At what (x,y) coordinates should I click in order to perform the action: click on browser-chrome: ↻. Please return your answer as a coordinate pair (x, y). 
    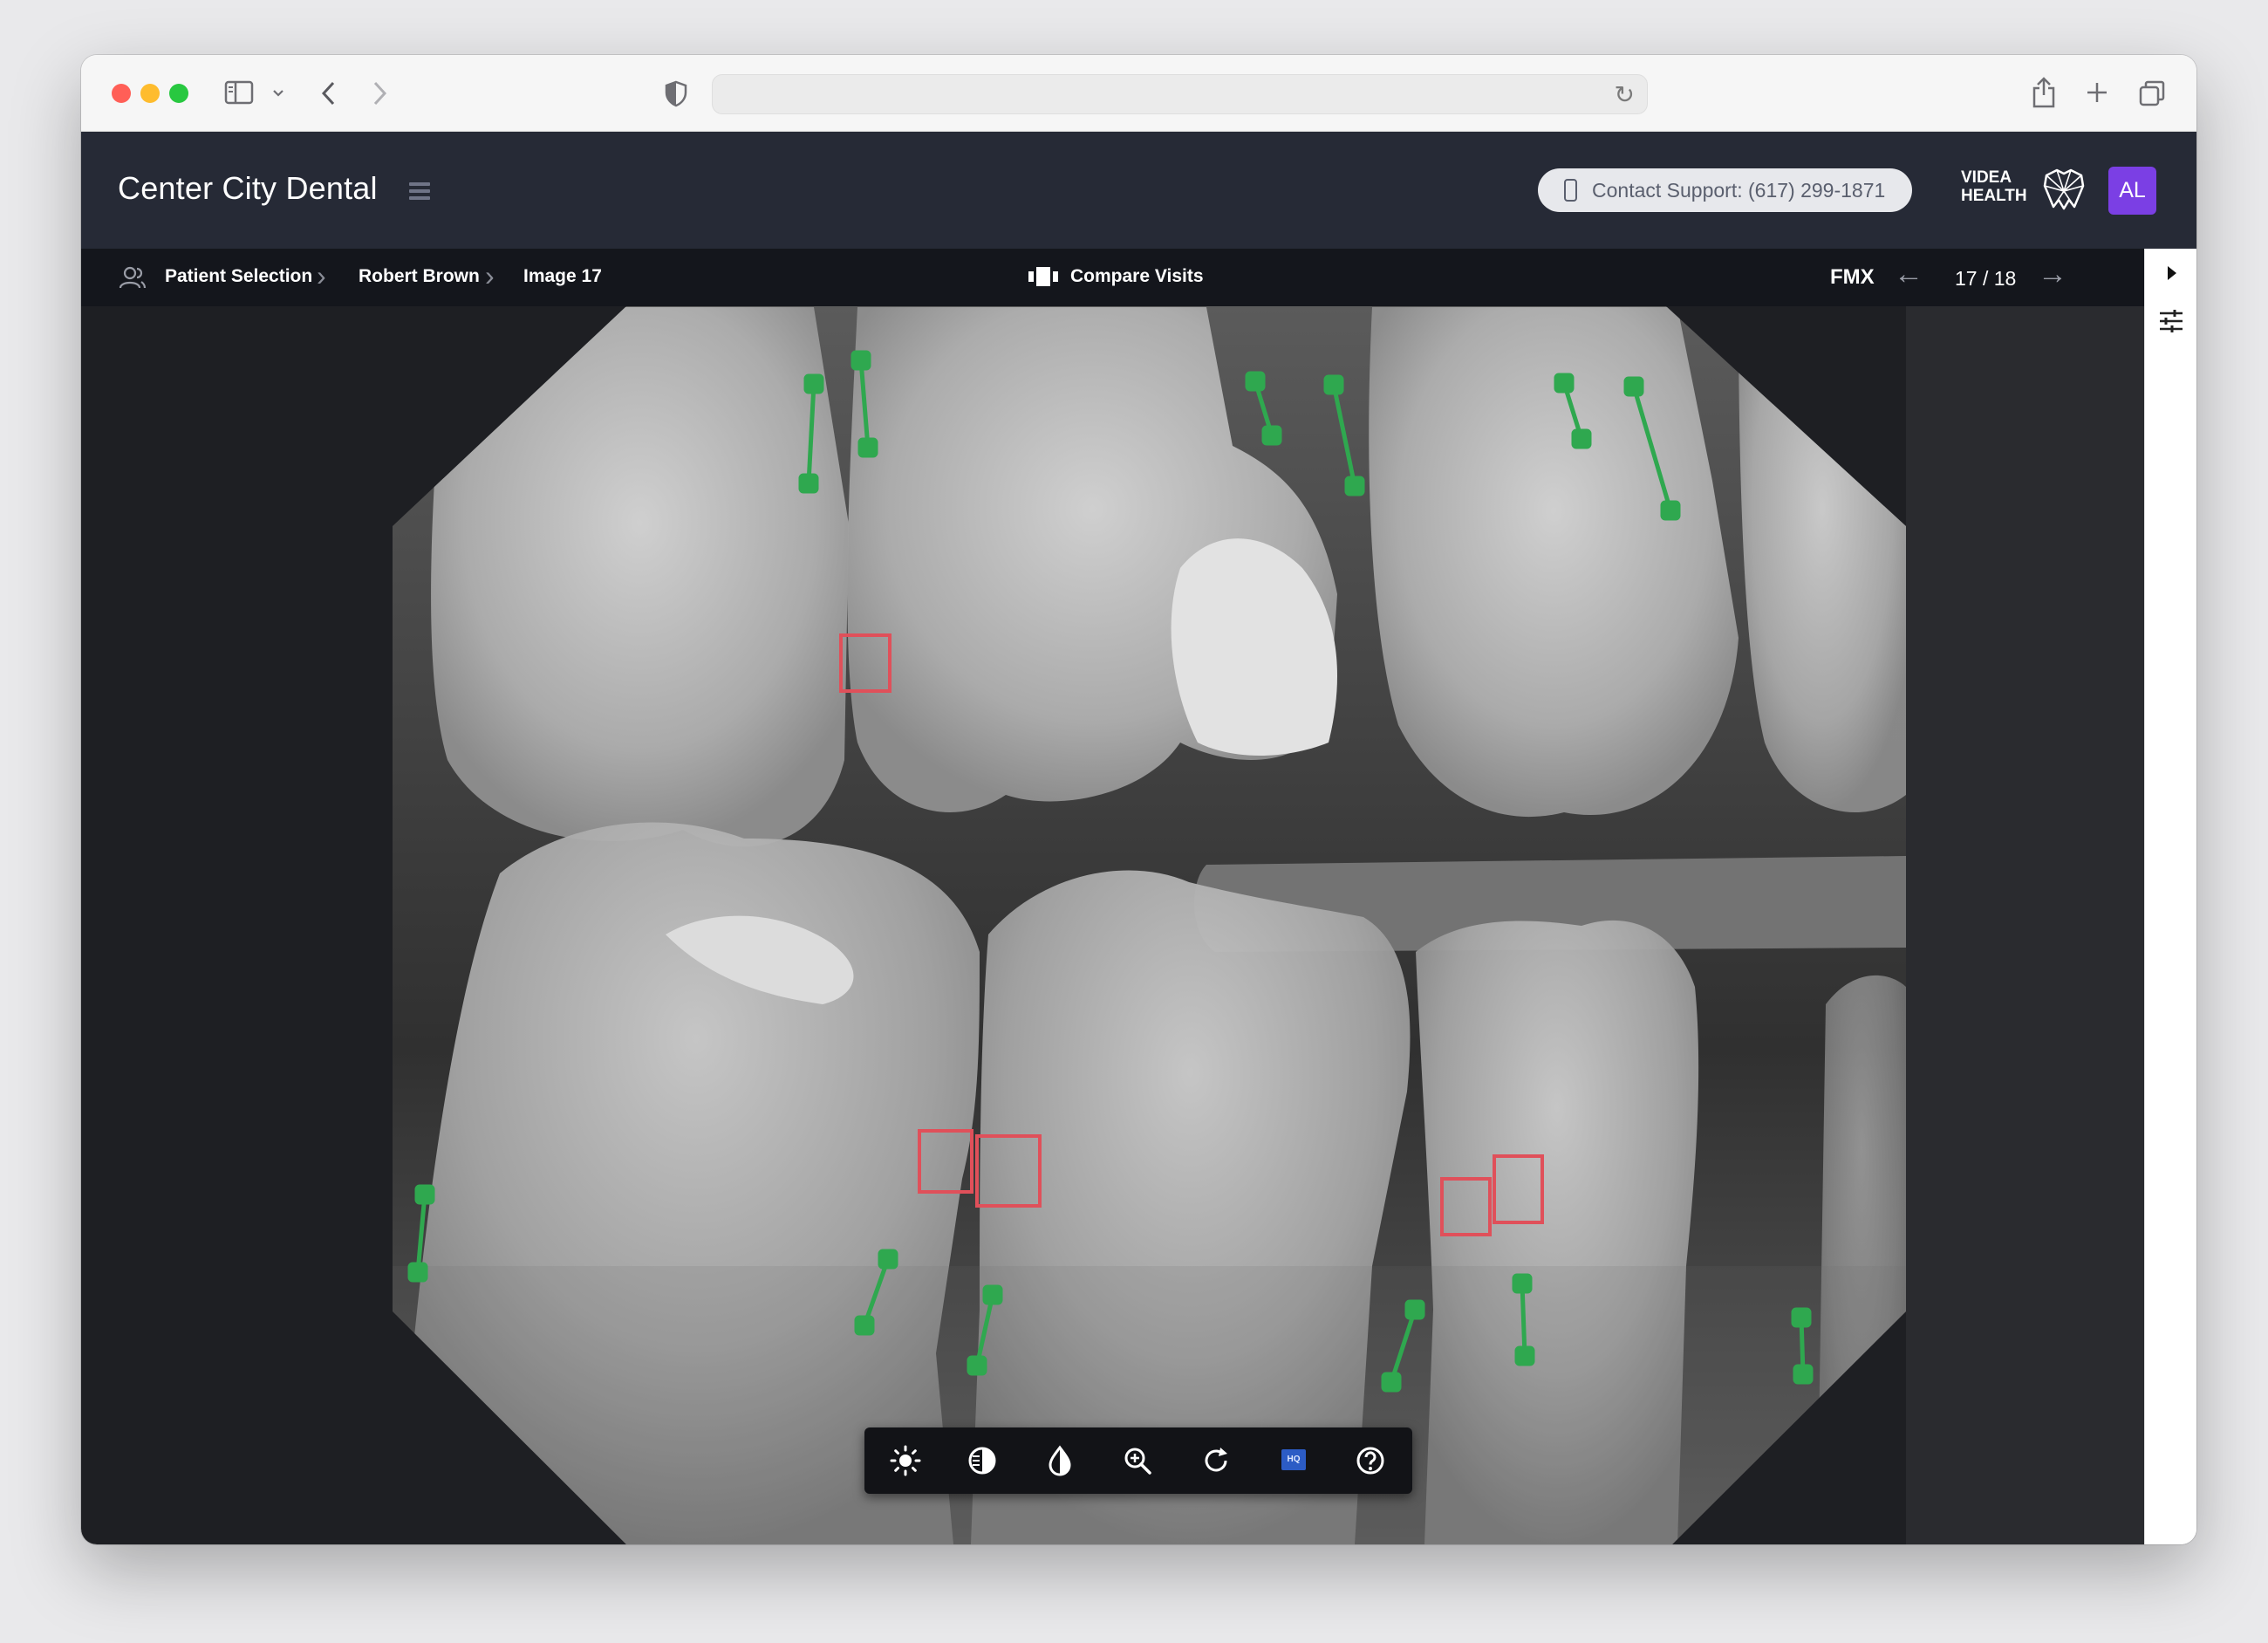
    Looking at the image, I should click on (1138, 94).